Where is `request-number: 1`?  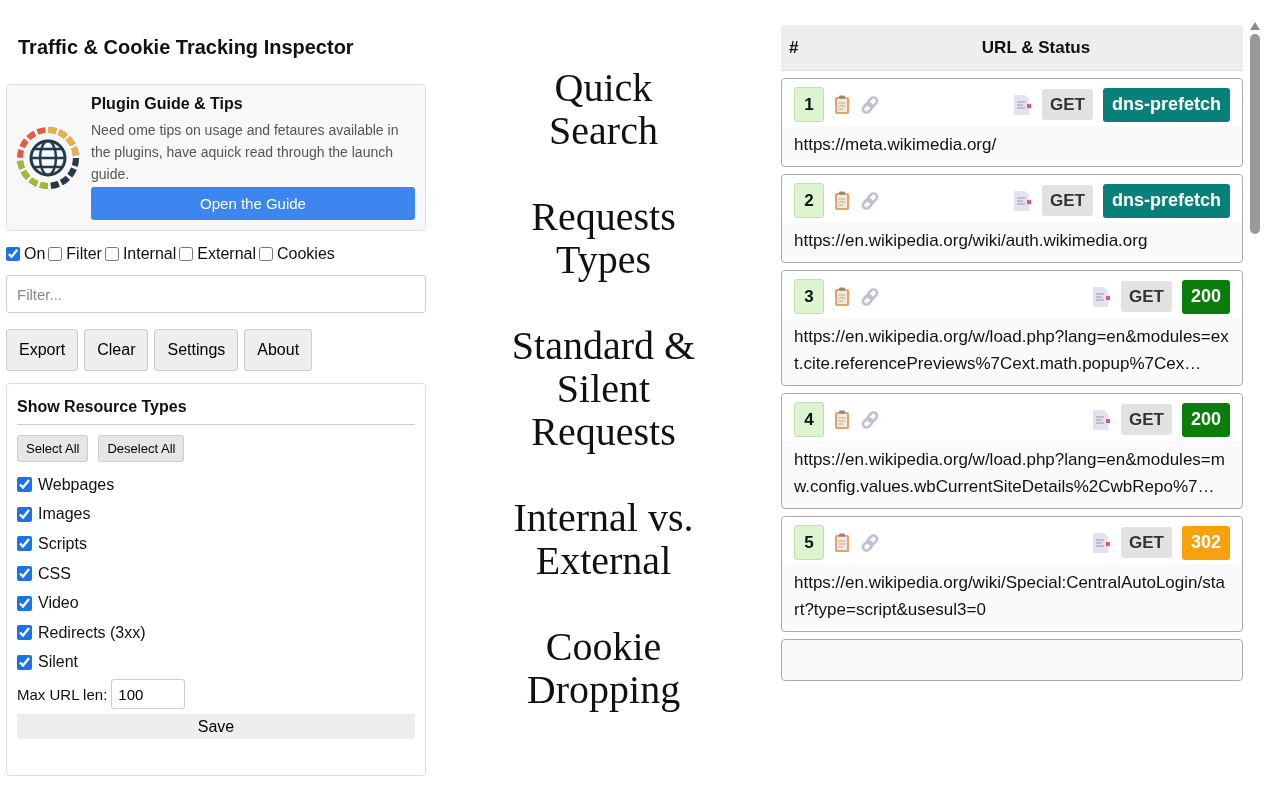 request-number: 1 is located at coordinates (809, 104).